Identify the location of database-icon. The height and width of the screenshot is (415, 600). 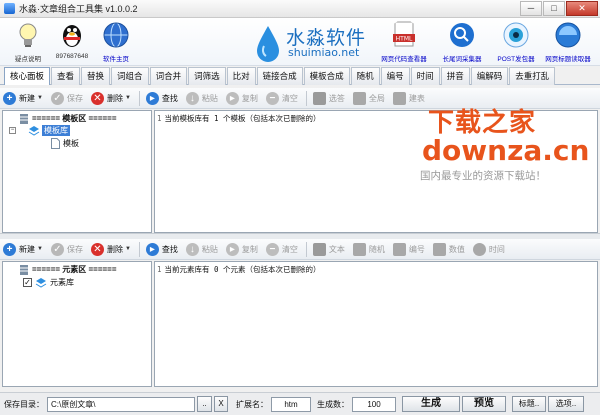
(24, 269).